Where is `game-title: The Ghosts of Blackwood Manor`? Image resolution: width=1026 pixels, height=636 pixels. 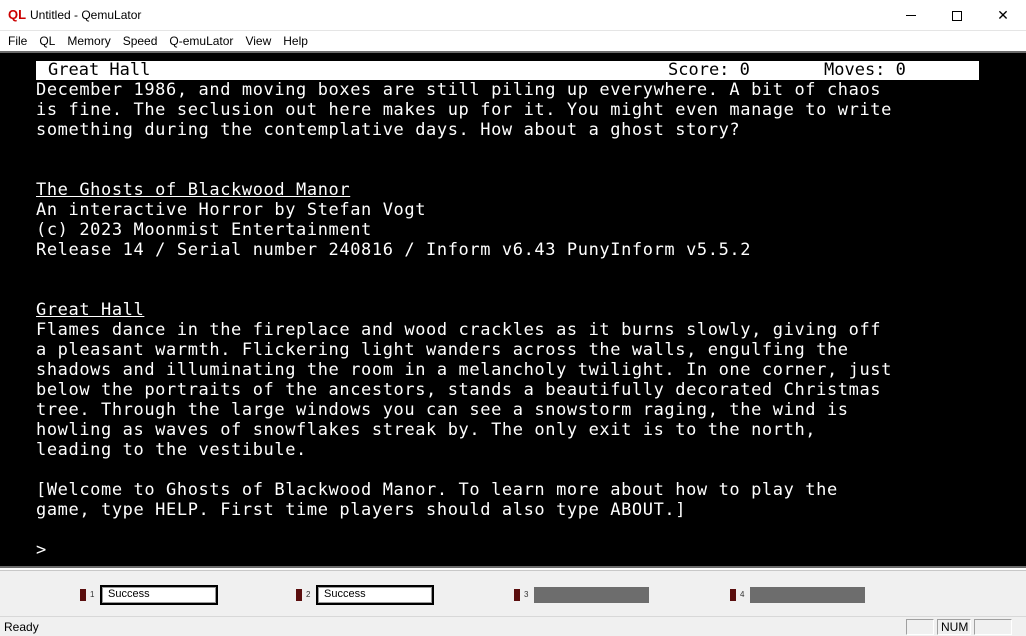 game-title: The Ghosts of Blackwood Manor is located at coordinates (193, 190).